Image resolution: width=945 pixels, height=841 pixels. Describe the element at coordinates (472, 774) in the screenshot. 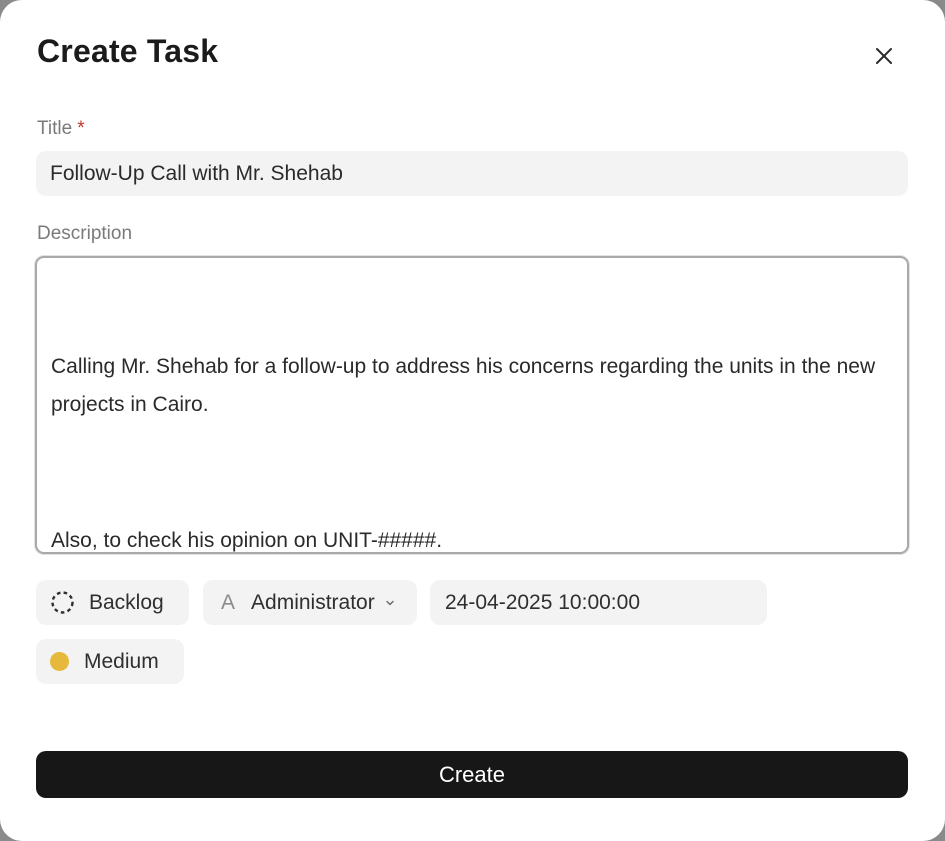

I see `create-button: Create` at that location.